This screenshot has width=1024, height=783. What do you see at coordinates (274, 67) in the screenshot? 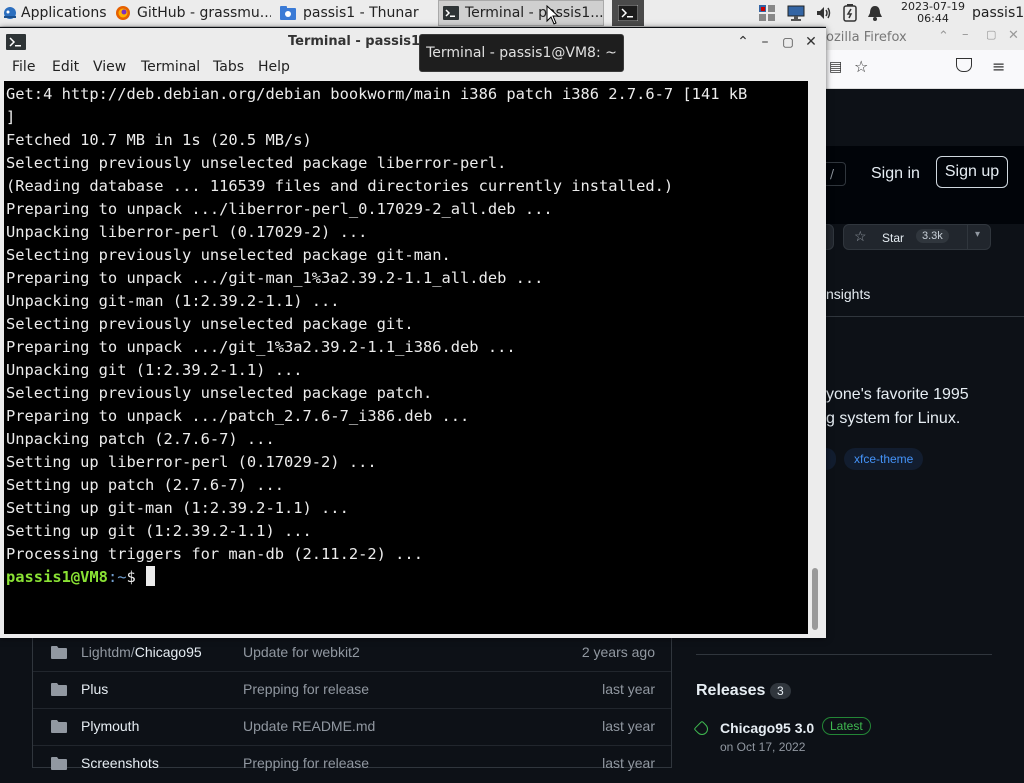
I see `menu-help: Help` at bounding box center [274, 67].